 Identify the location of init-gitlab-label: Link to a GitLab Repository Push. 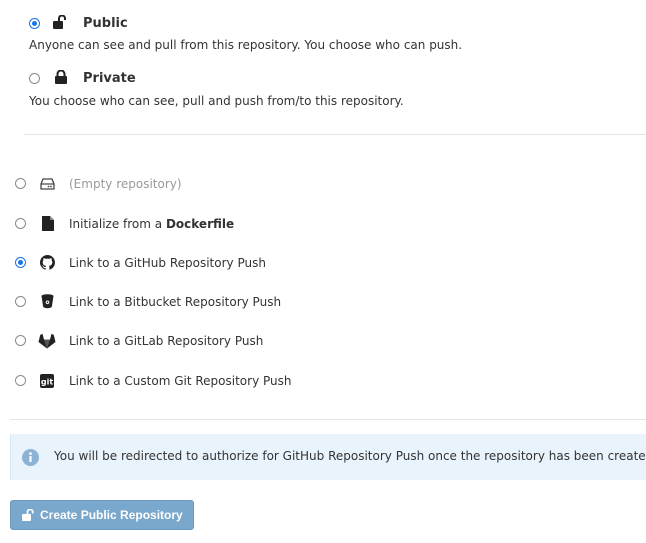
(166, 341).